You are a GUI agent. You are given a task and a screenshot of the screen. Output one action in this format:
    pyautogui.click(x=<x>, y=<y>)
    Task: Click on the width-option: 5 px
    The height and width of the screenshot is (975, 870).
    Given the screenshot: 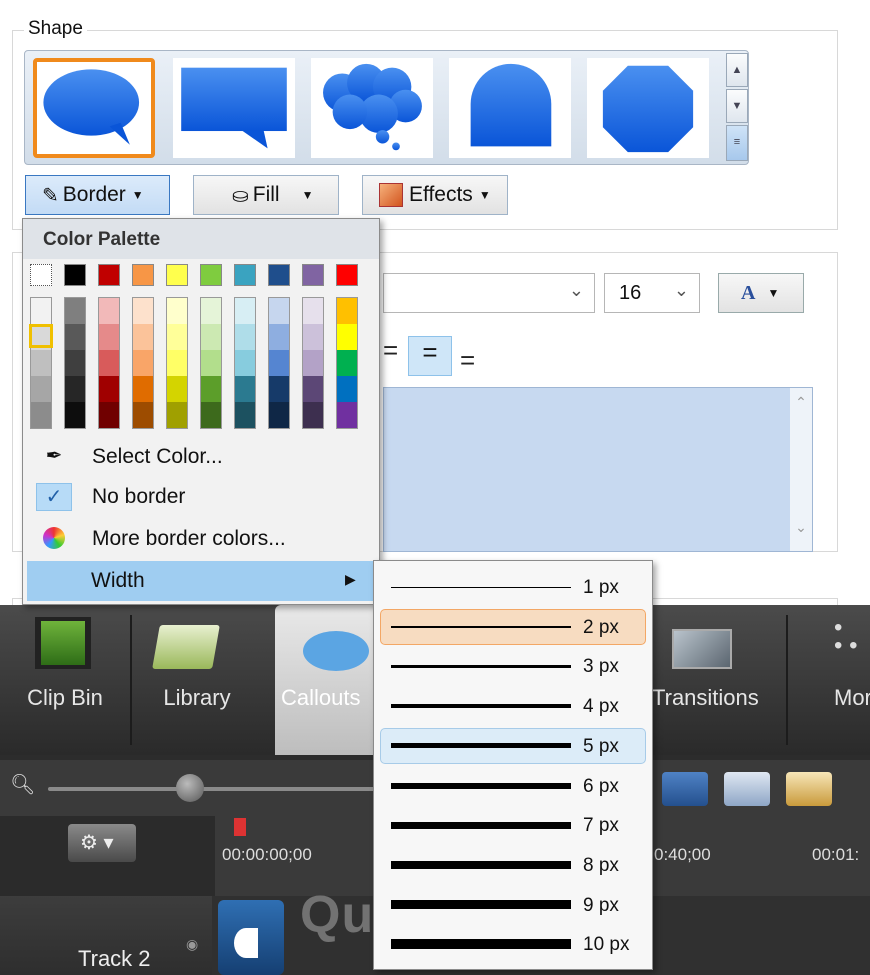 What is the action you would take?
    pyautogui.click(x=513, y=745)
    